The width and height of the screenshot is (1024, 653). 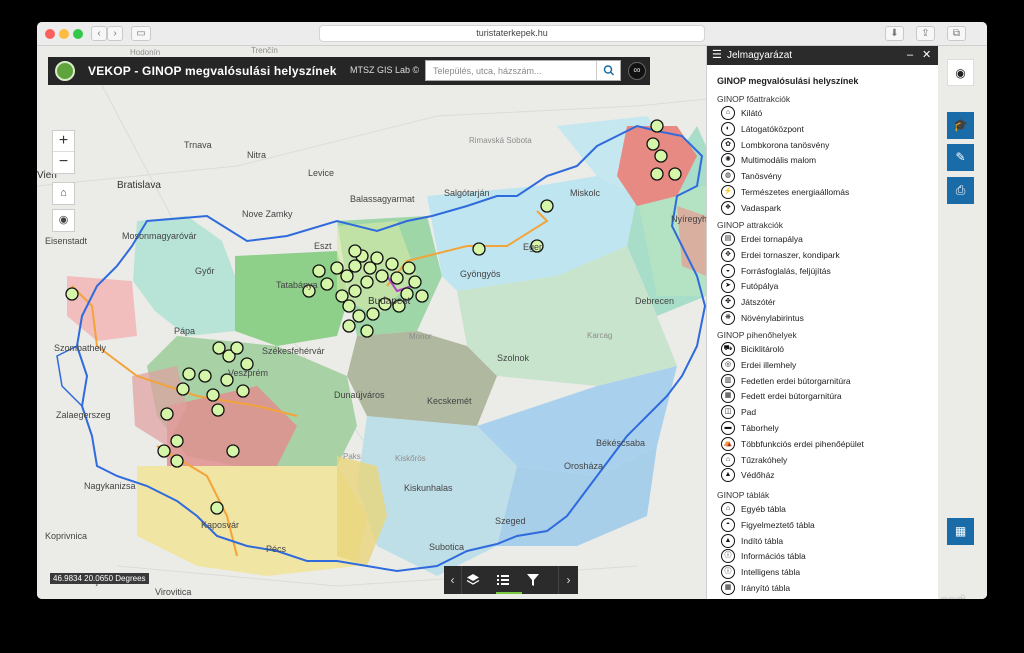 What do you see at coordinates (264, 50) in the screenshot?
I see `place-trencin: Trenčín` at bounding box center [264, 50].